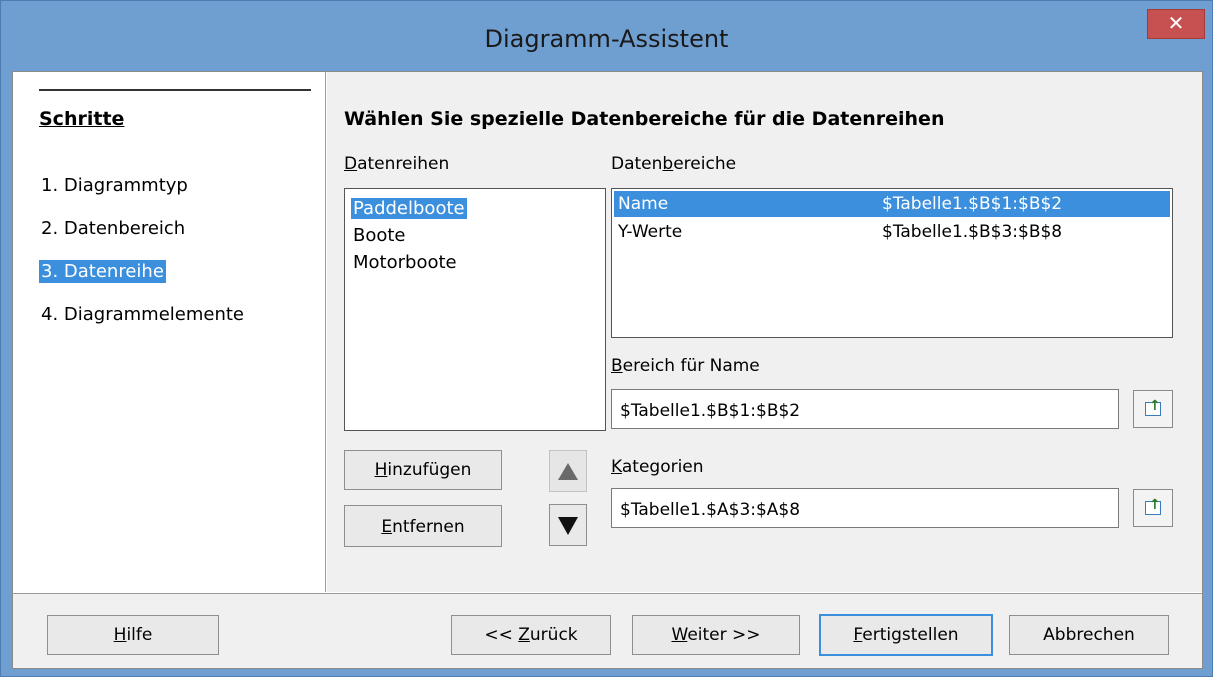 The height and width of the screenshot is (677, 1213). I want to click on categories-label: Kategorien, so click(657, 467).